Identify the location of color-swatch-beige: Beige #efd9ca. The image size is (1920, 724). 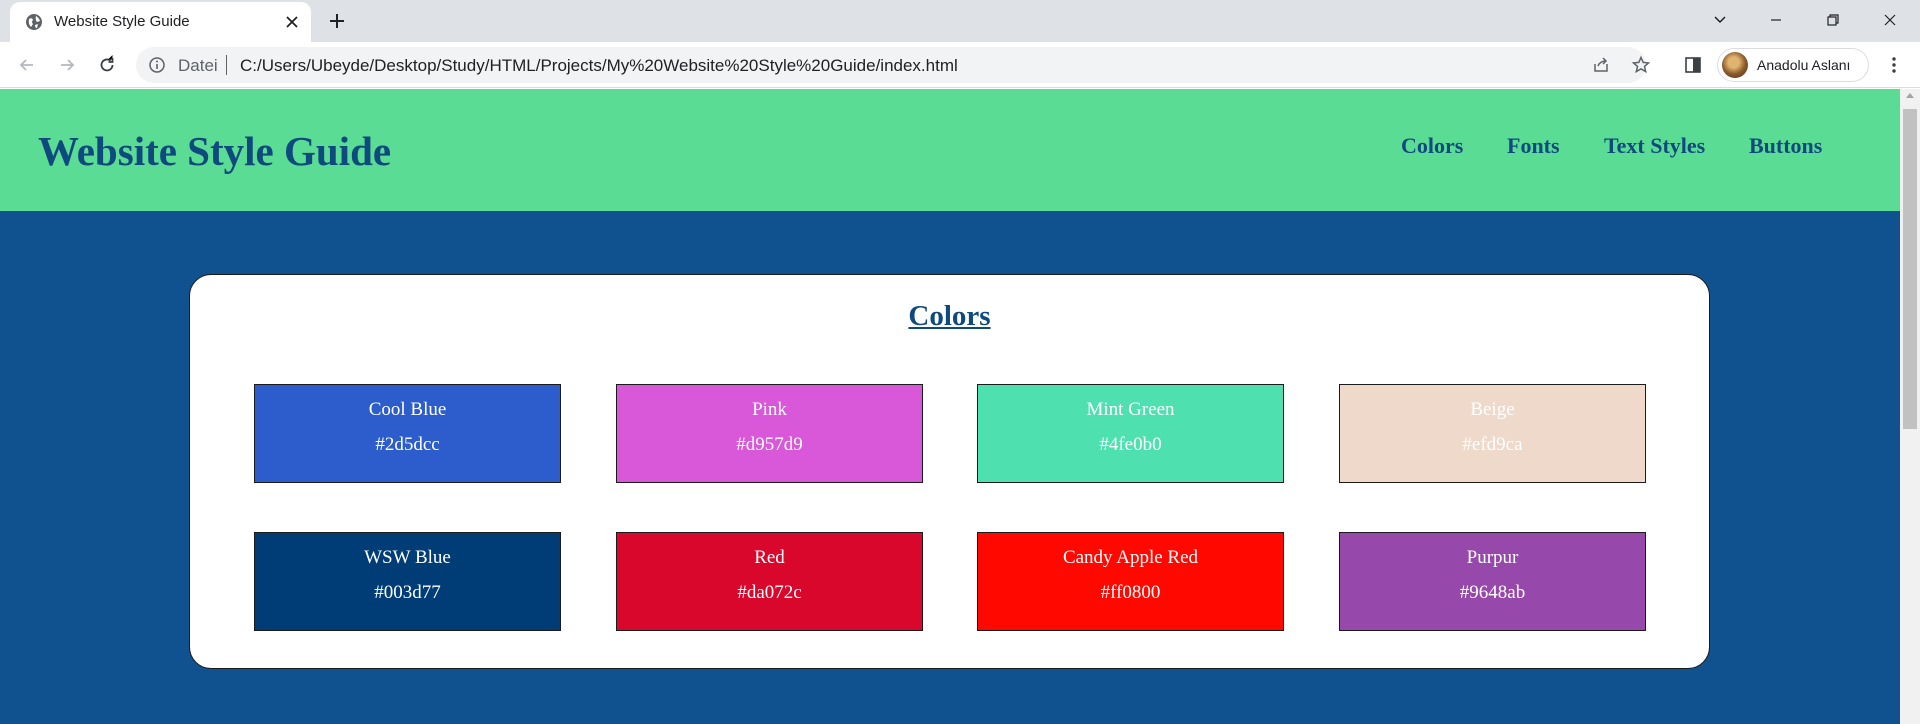
(1492, 433).